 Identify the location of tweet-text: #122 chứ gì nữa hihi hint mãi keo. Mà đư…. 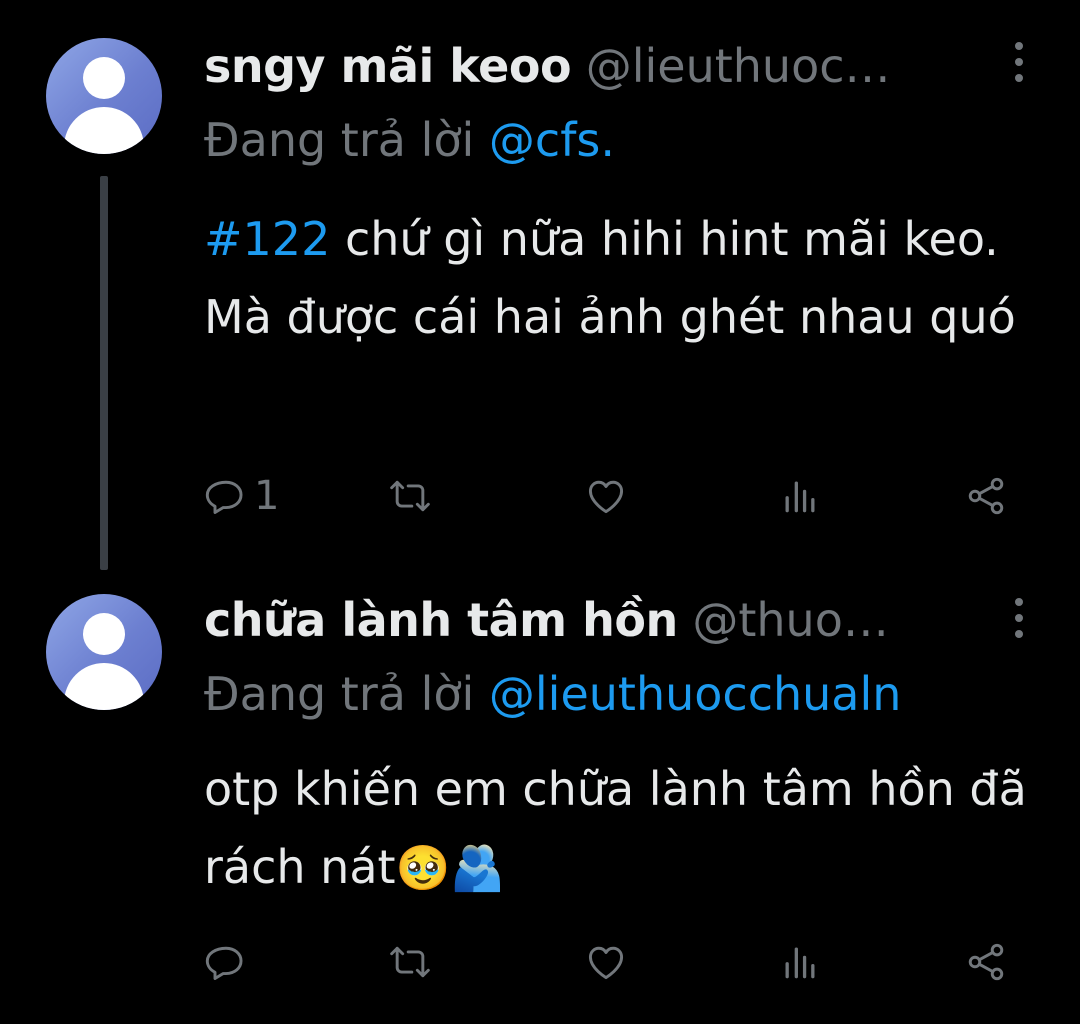
(624, 278).